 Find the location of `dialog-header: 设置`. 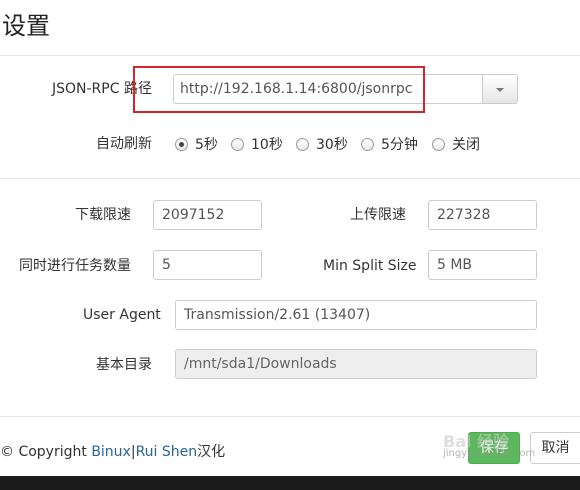

dialog-header: 设置 is located at coordinates (290, 28).